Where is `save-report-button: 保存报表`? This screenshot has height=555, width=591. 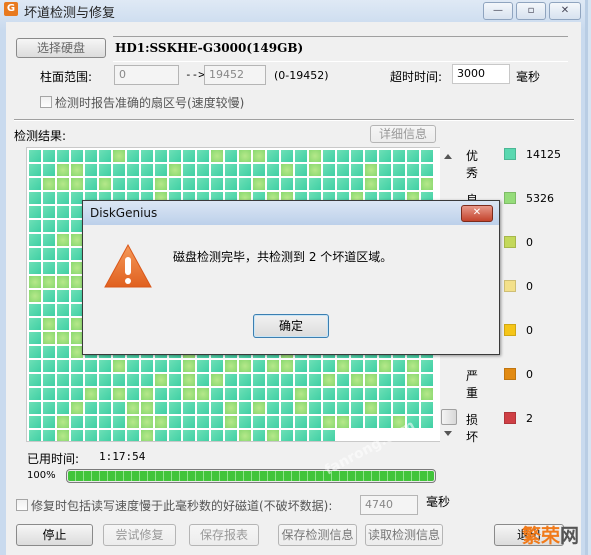 save-report-button: 保存报表 is located at coordinates (224, 535).